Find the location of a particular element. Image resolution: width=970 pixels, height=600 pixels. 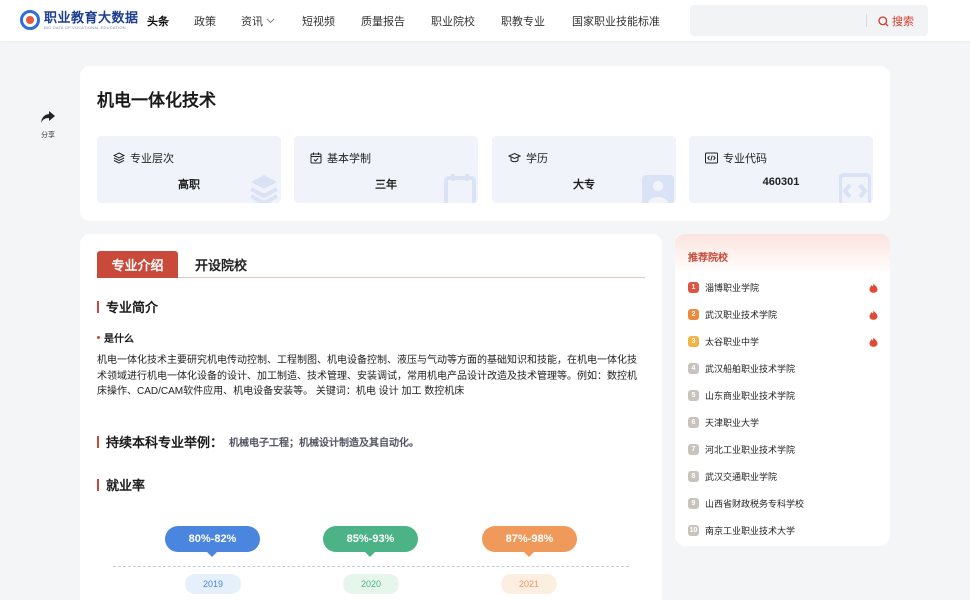

content-tabs: 专业介绍 开设院校 is located at coordinates (371, 264).